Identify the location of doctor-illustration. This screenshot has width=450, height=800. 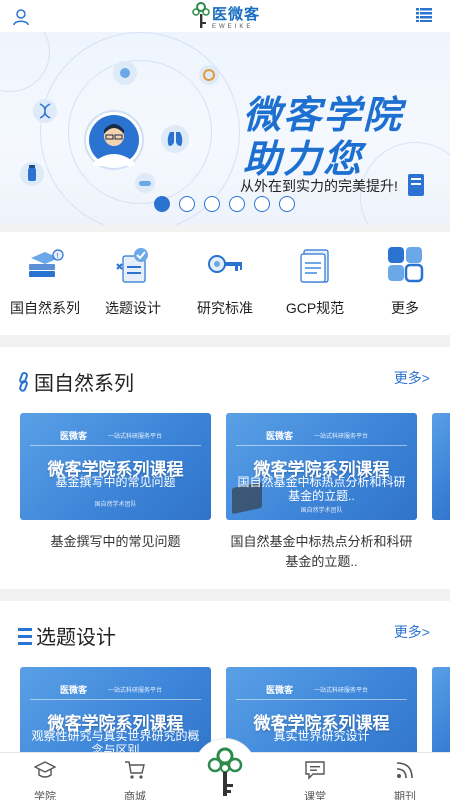
(114, 140).